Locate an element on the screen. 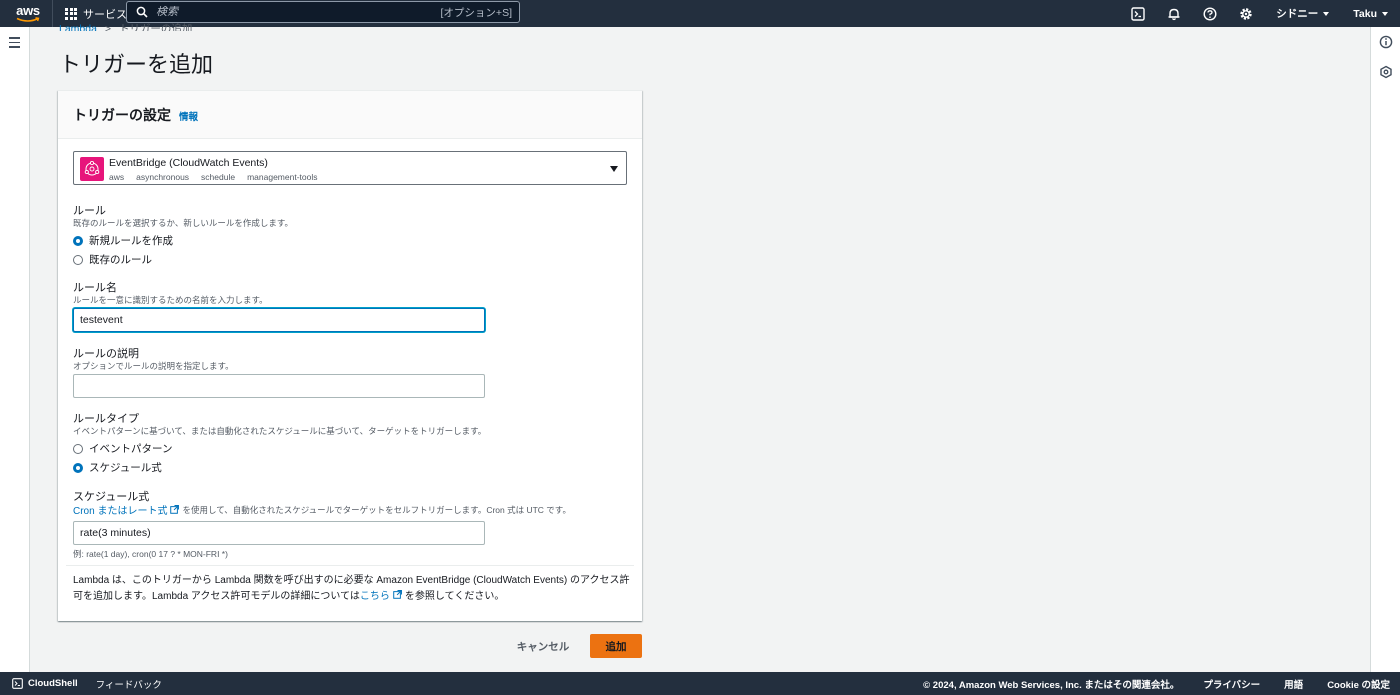  terms-link: 用語 is located at coordinates (1293, 684).